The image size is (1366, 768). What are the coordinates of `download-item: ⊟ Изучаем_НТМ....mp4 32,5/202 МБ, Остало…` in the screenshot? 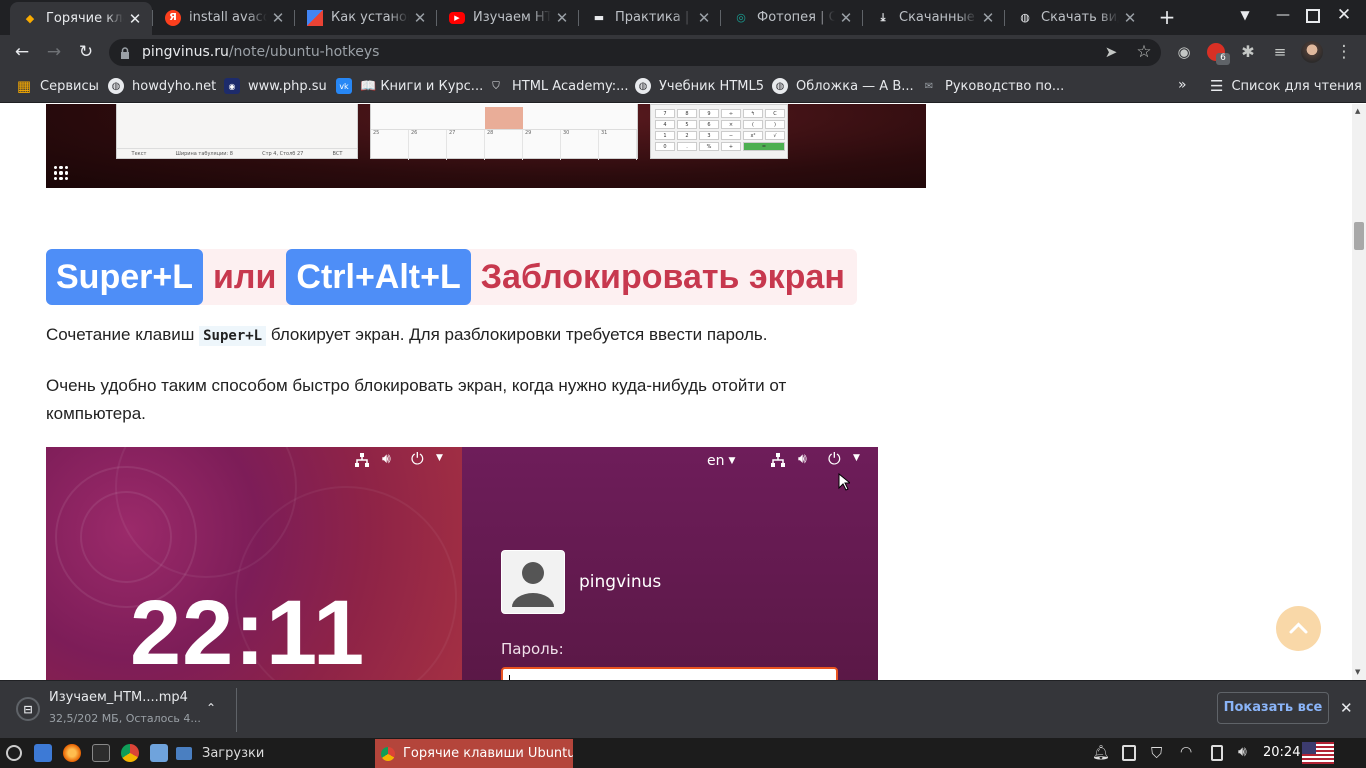 It's located at (120, 709).